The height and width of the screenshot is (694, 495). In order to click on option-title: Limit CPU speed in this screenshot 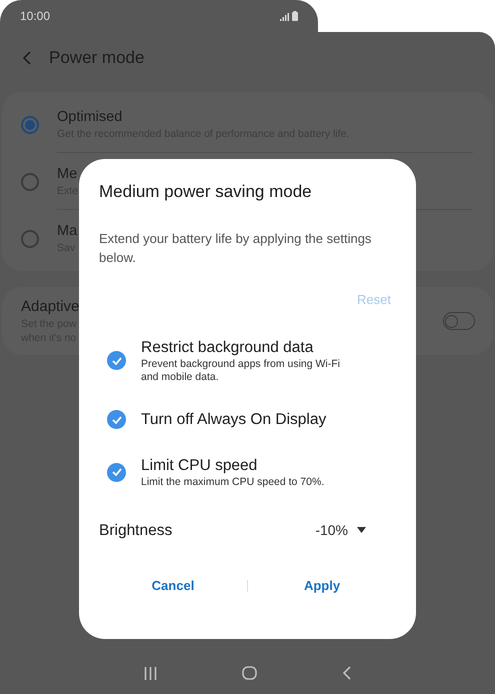, I will do `click(199, 466)`.